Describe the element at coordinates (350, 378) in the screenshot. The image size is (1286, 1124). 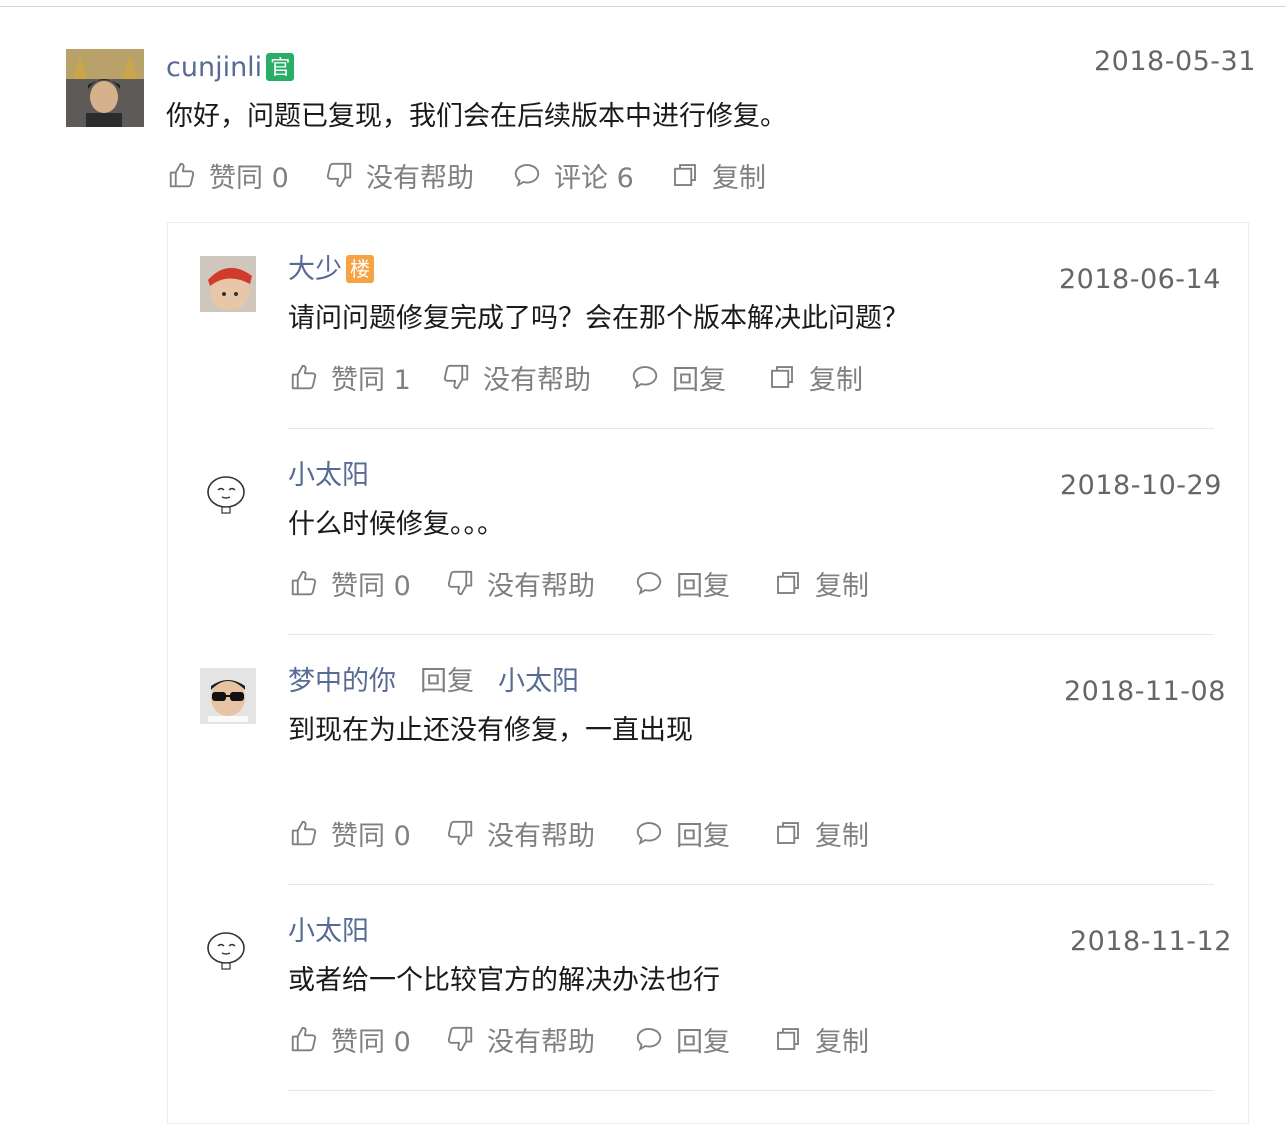
I see `like-button: 赞同 1` at that location.